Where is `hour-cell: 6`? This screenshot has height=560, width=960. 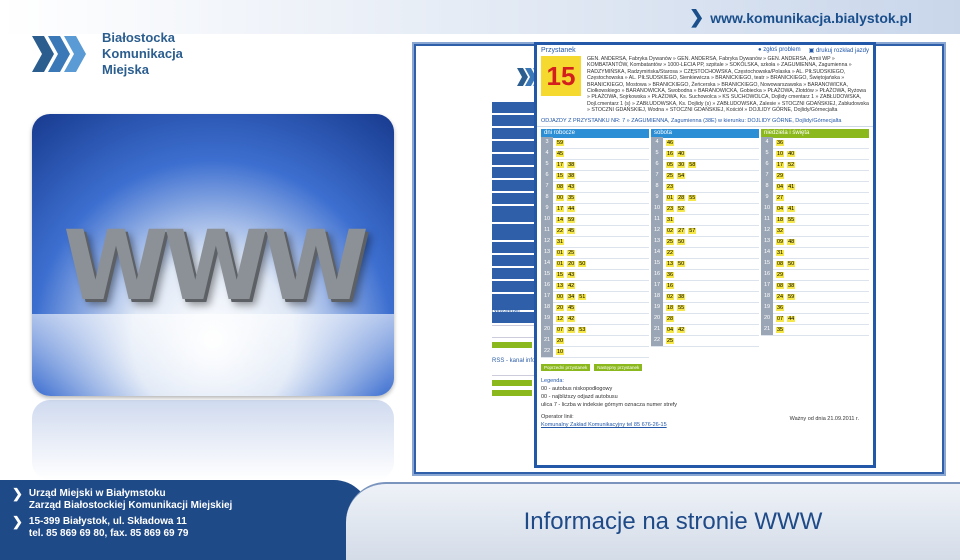
hour-cell: 6 is located at coordinates (767, 165).